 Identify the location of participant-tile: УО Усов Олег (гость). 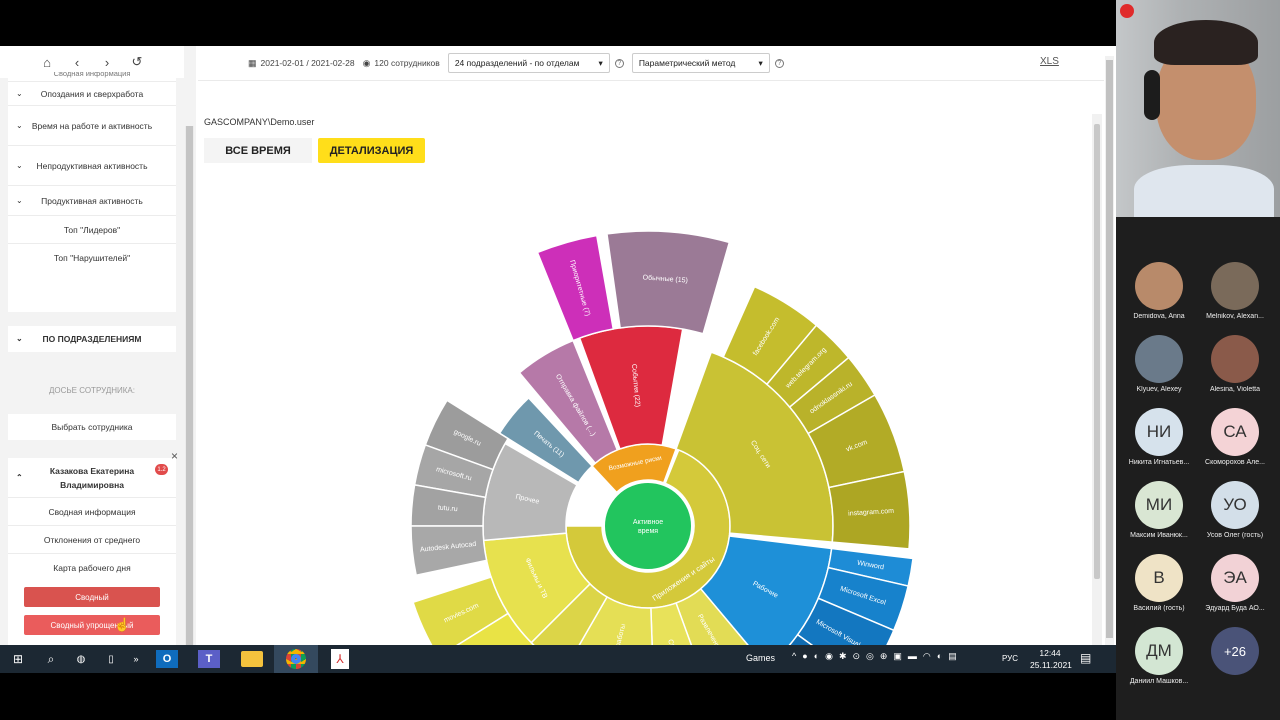
(1235, 510).